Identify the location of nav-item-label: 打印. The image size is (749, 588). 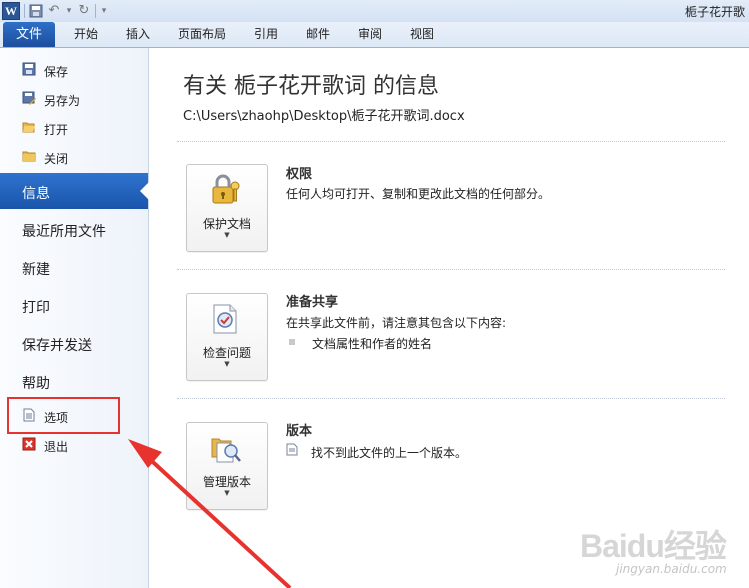
(36, 308).